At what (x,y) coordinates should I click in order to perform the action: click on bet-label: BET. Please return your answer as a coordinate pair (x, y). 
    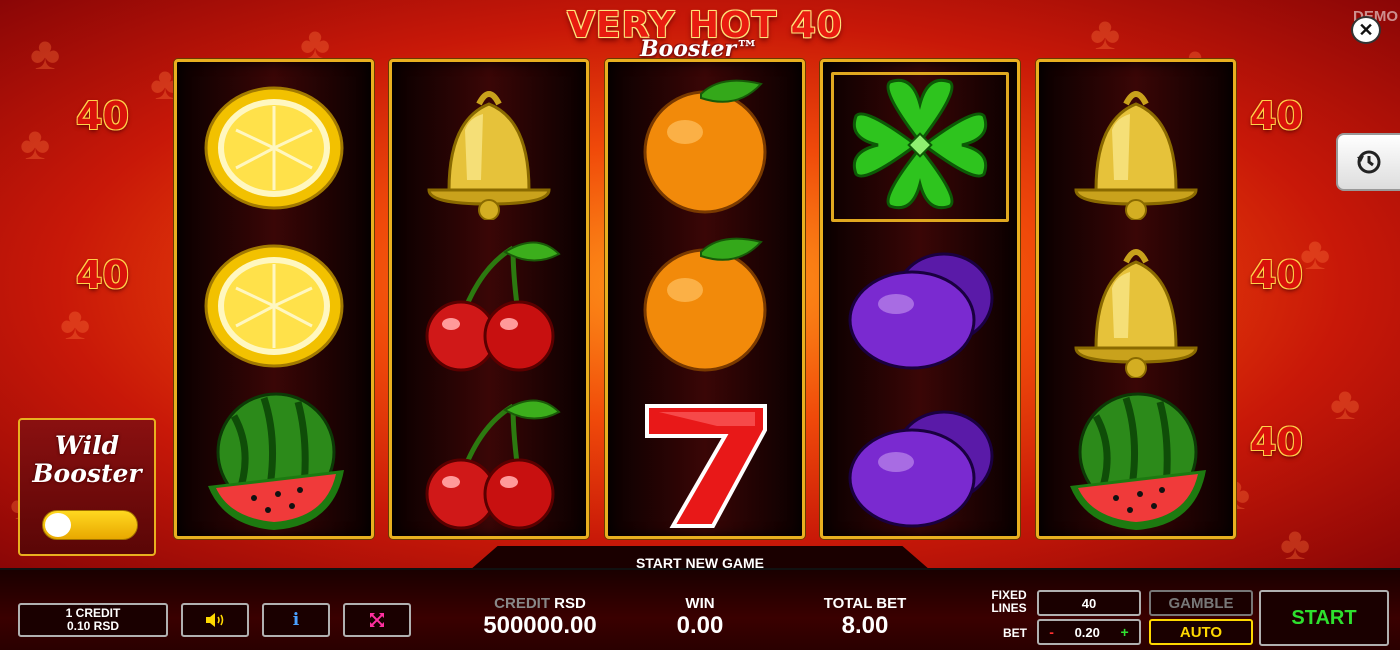
    Looking at the image, I should click on (1015, 633).